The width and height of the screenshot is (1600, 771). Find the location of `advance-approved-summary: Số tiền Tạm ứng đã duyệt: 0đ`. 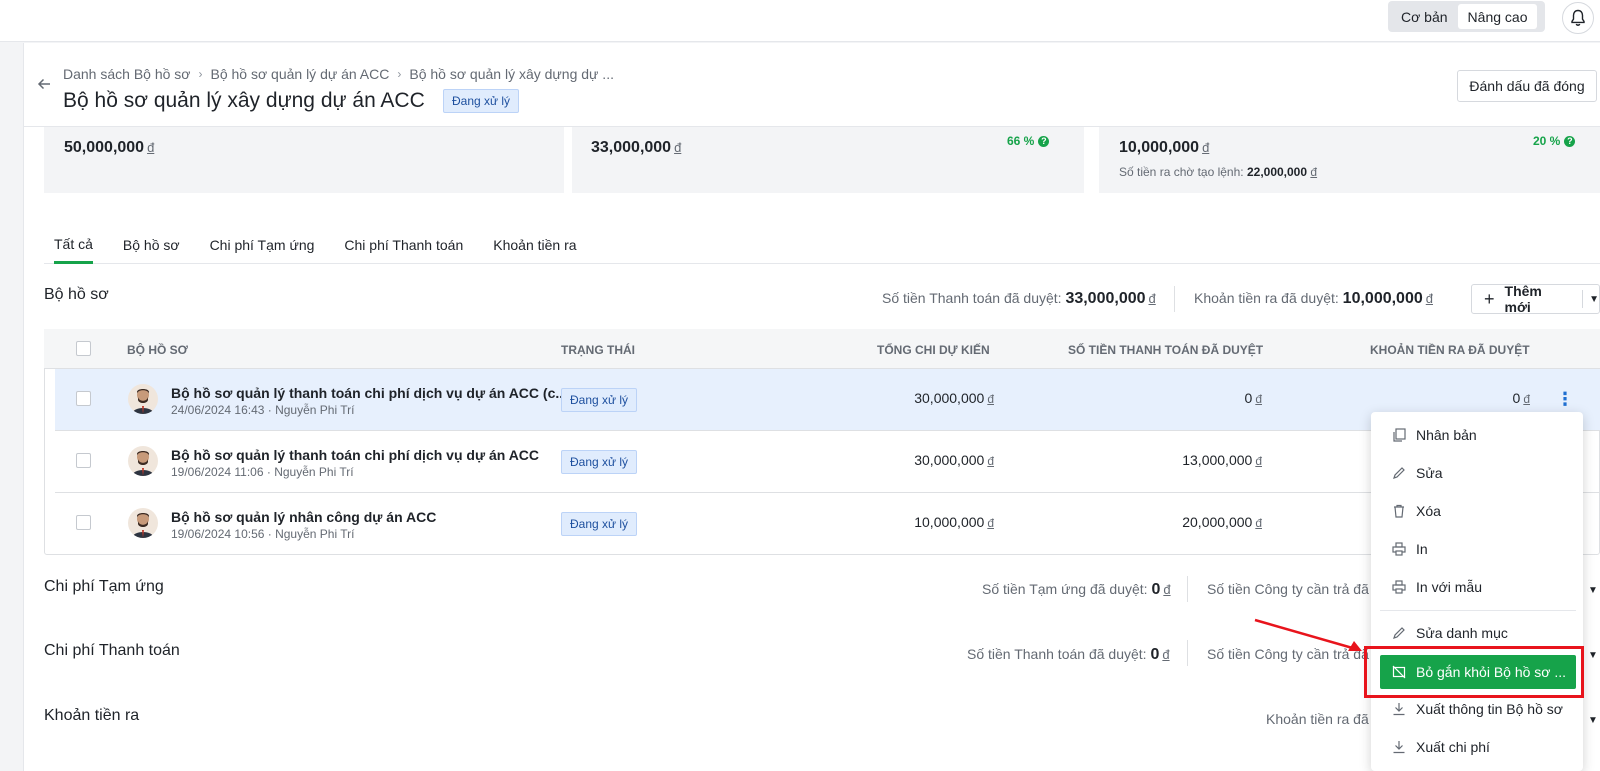

advance-approved-summary: Số tiền Tạm ứng đã duyệt: 0đ is located at coordinates (1076, 589).